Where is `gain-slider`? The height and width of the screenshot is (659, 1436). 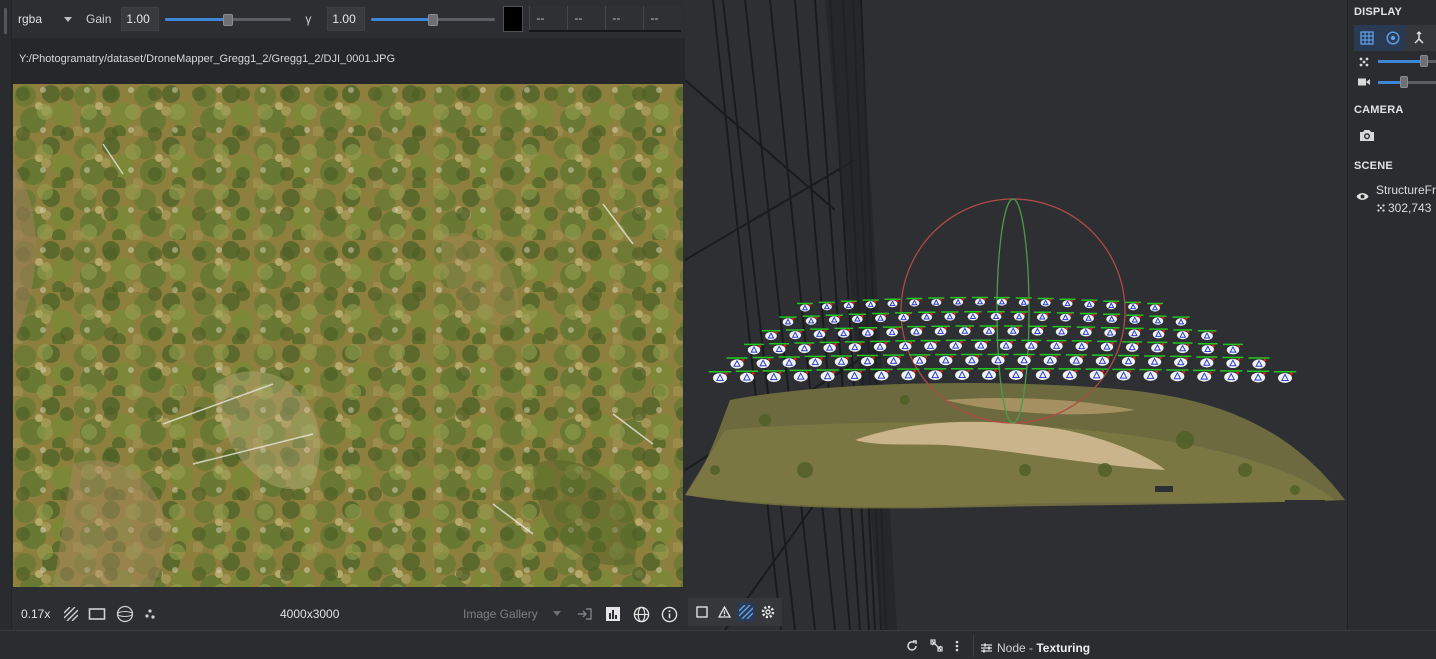 gain-slider is located at coordinates (228, 19).